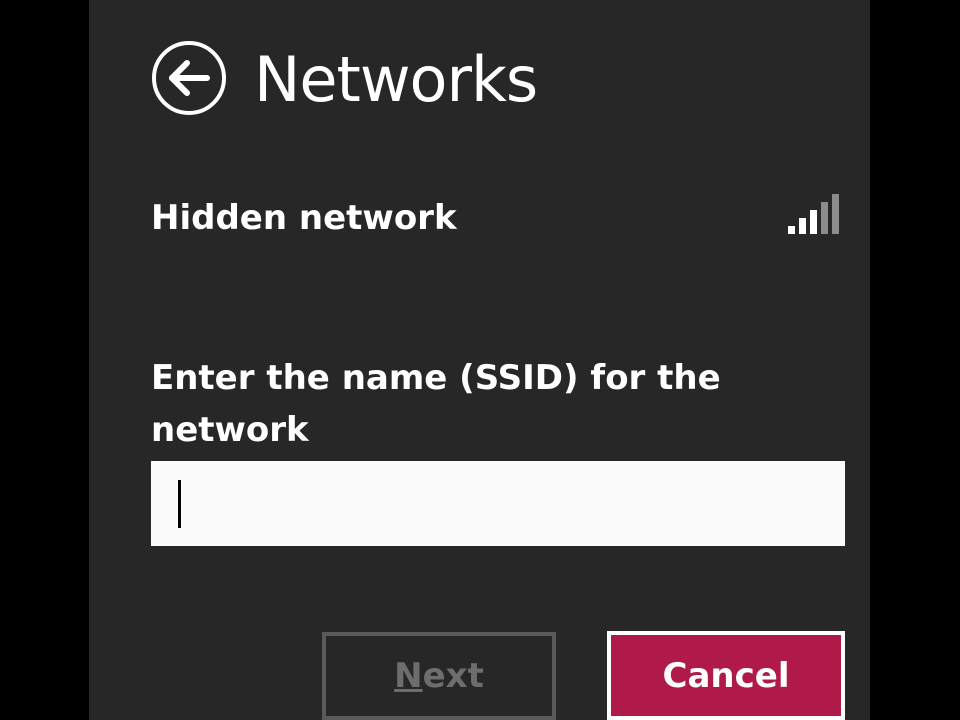 The width and height of the screenshot is (960, 720). I want to click on next-mnemonic: N, so click(408, 676).